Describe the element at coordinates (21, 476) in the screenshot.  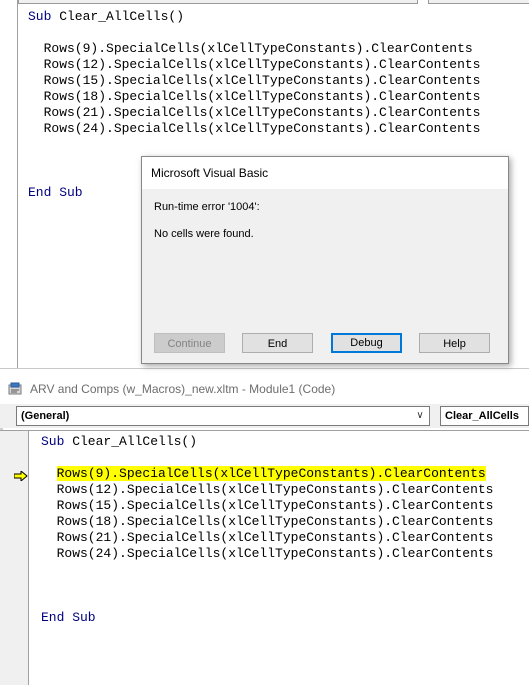
I see `execution-pointer-arrow-icon` at that location.